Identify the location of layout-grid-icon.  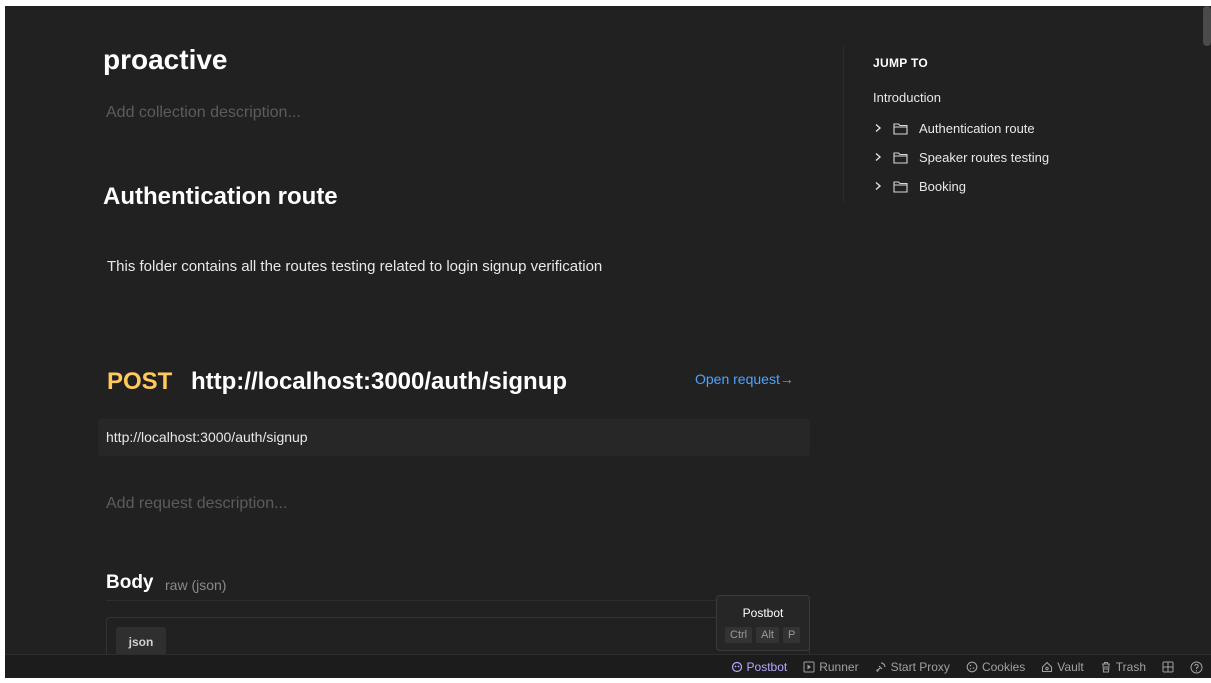
(1168, 667).